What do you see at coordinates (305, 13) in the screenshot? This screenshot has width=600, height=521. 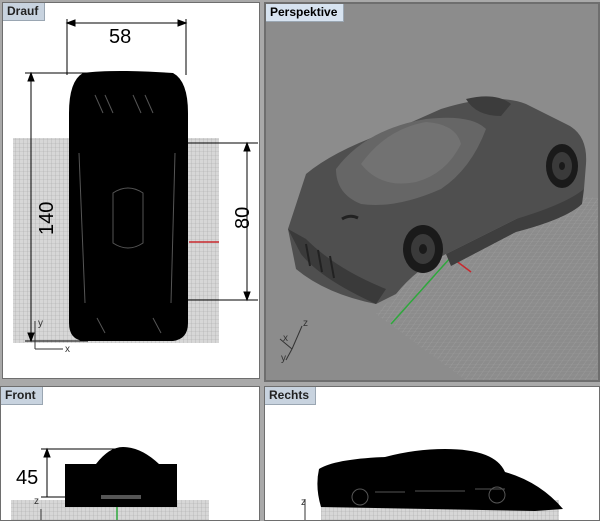 I see `viewport-label-perspective: Perspektive` at bounding box center [305, 13].